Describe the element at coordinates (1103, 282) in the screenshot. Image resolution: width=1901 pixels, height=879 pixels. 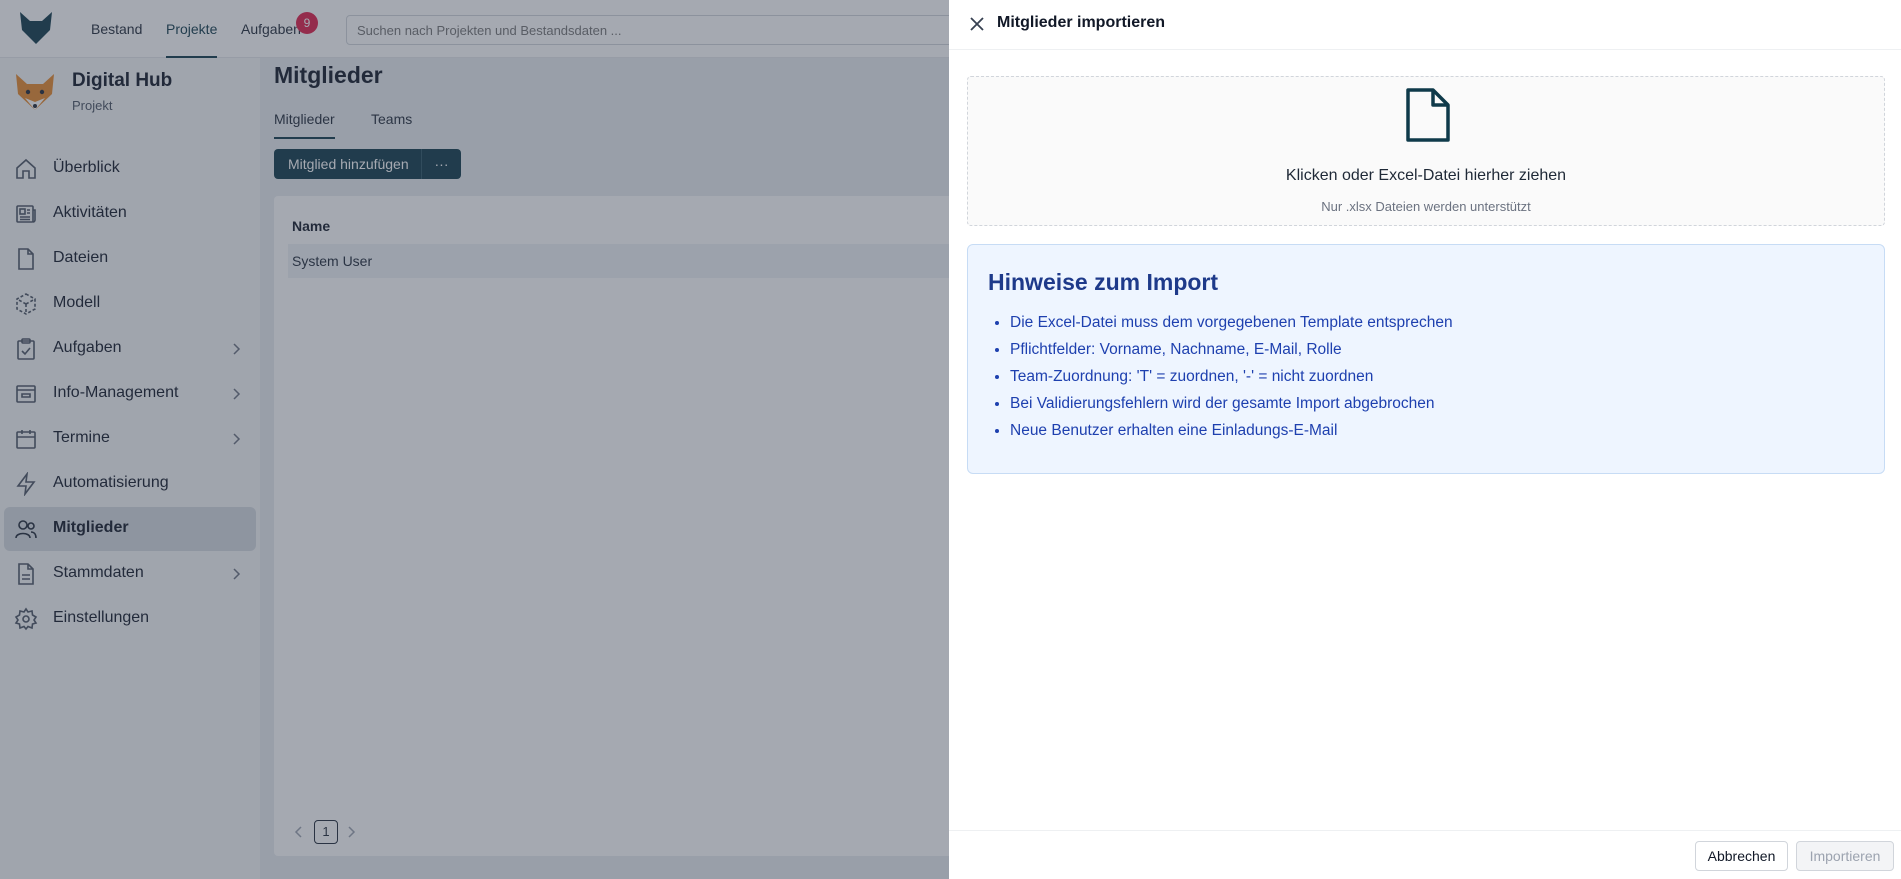
I see `import-hints-title: Hinweise zum Import` at that location.